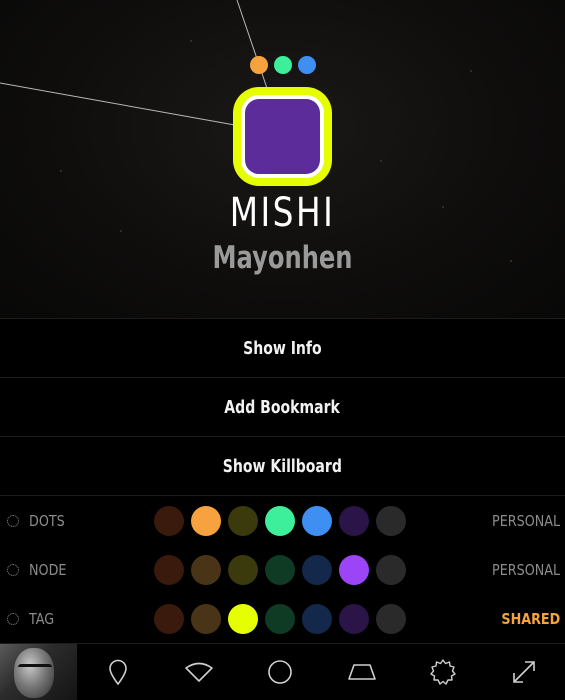 The image size is (565, 700). What do you see at coordinates (524, 672) in the screenshot?
I see `expand-icon` at bounding box center [524, 672].